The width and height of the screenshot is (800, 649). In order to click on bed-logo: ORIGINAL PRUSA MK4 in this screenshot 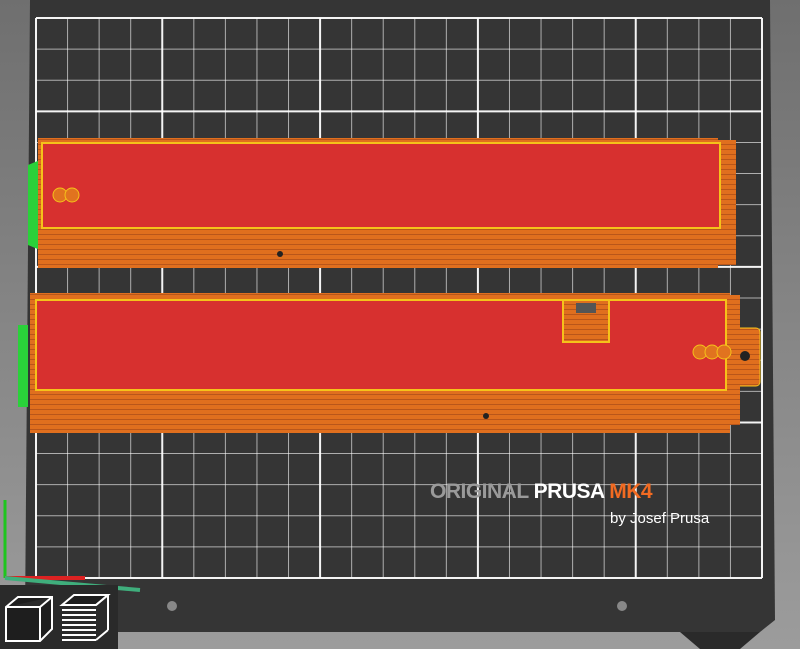, I will do `click(541, 492)`.